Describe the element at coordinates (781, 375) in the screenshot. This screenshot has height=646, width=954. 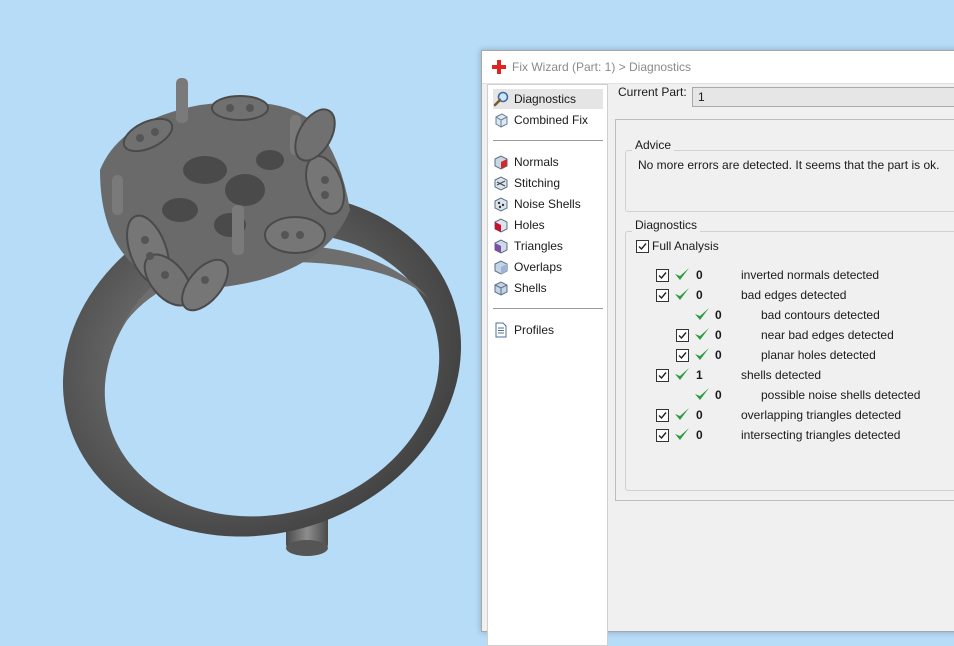
I see `row-label: shells detected` at that location.